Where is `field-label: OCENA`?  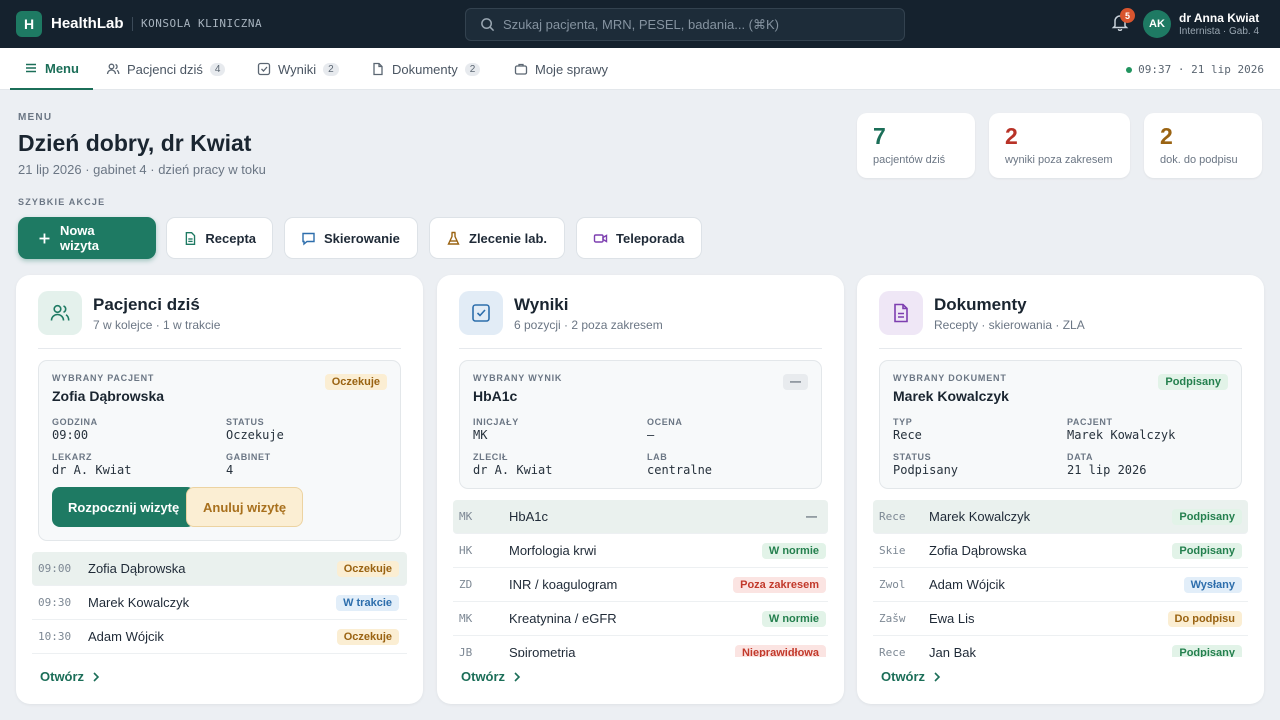
field-label: OCENA is located at coordinates (665, 422).